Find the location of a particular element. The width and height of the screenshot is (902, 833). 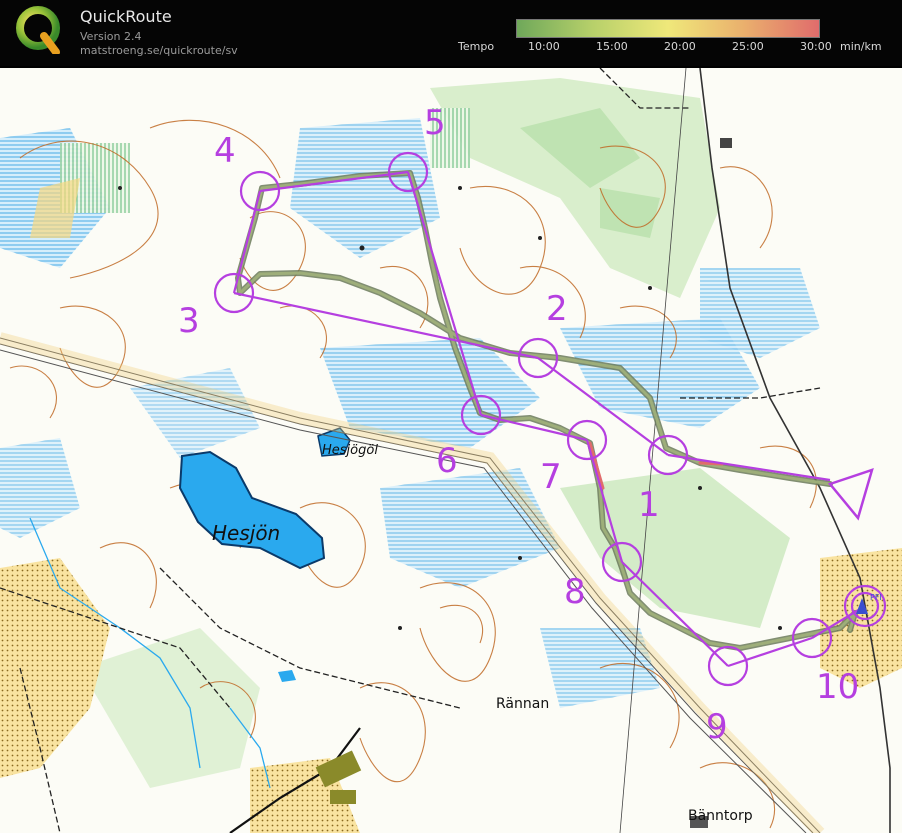

place-name: Hesjögöl is located at coordinates (350, 450).